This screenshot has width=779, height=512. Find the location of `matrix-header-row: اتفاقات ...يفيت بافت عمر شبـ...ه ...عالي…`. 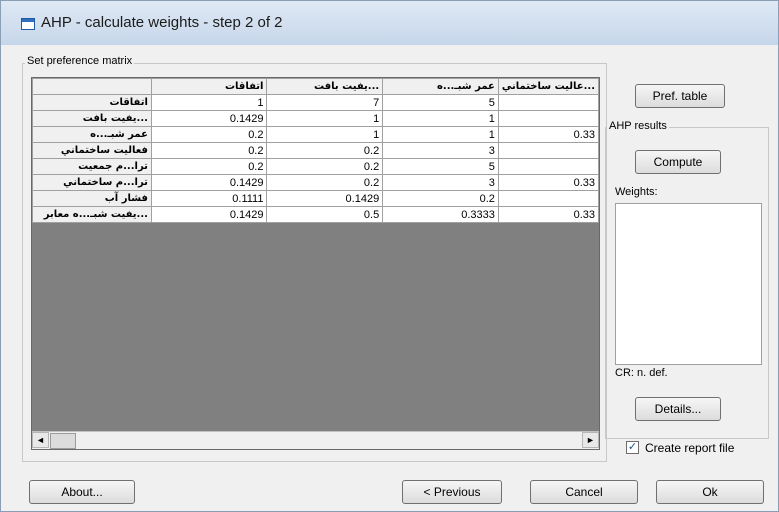

matrix-header-row: اتفاقات ...يفيت بافت عمر شبـ...ه ...عالي… is located at coordinates (315, 86).